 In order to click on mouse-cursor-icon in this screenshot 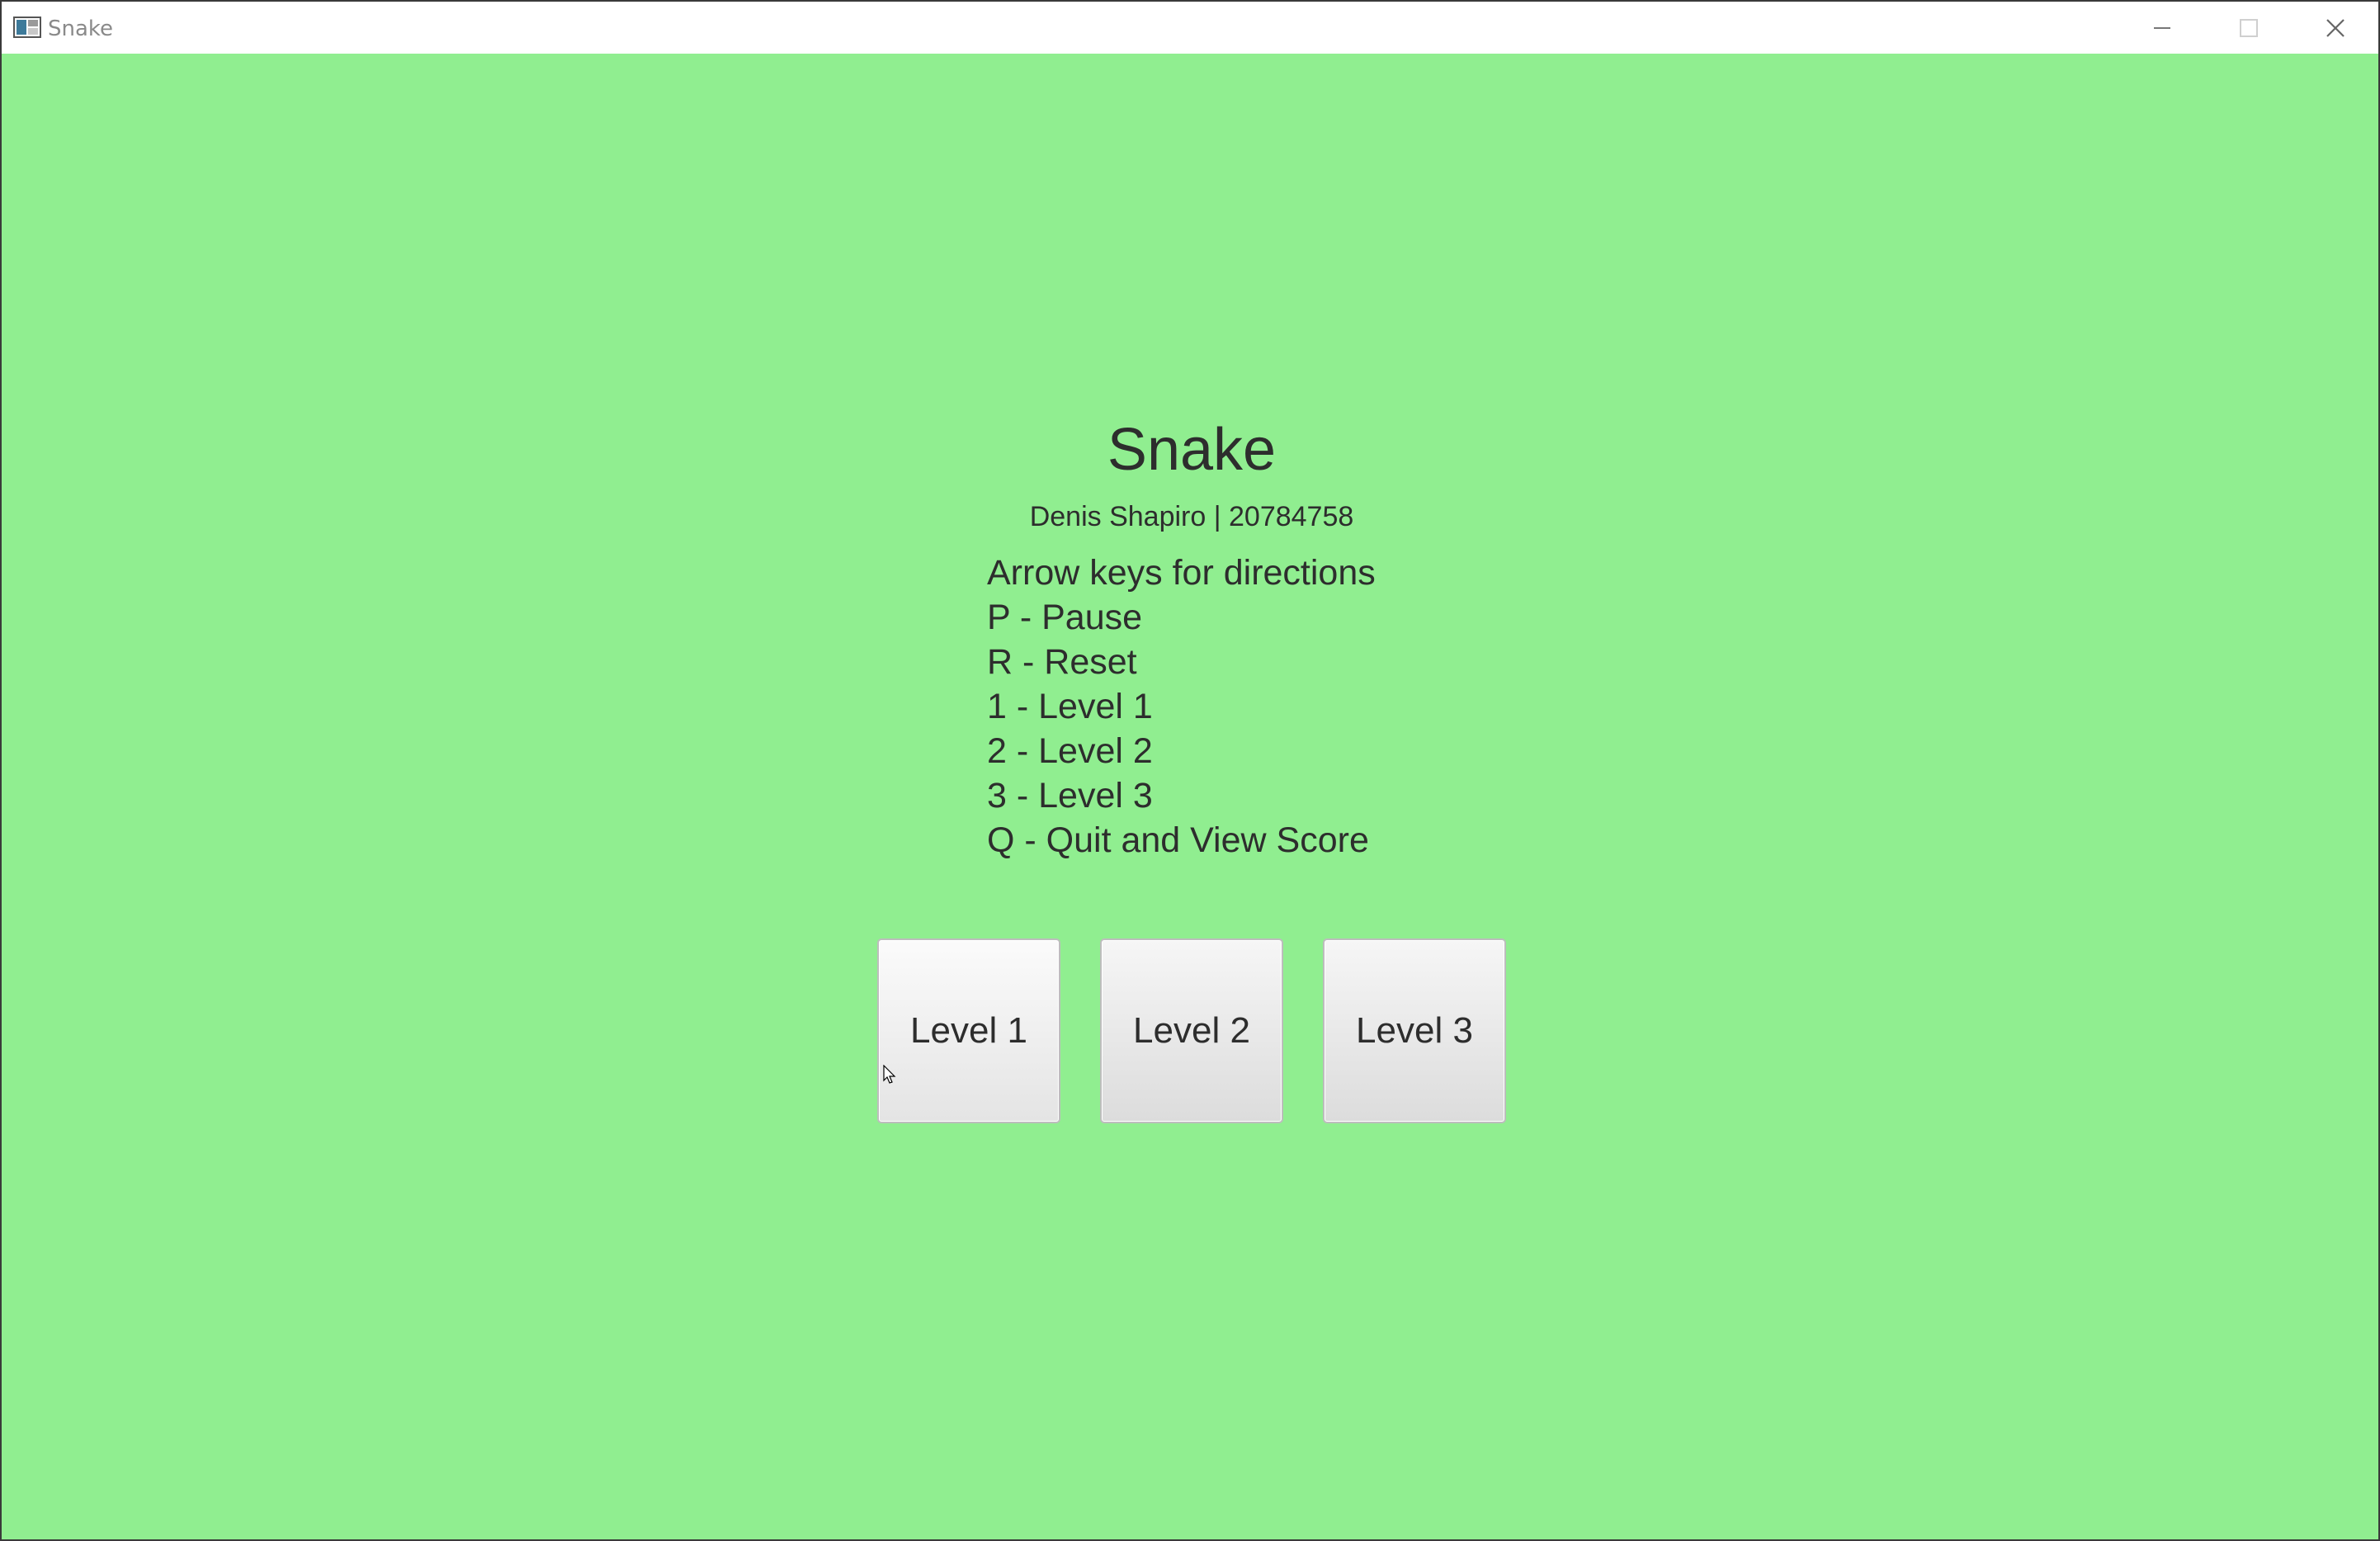, I will do `click(889, 1074)`.